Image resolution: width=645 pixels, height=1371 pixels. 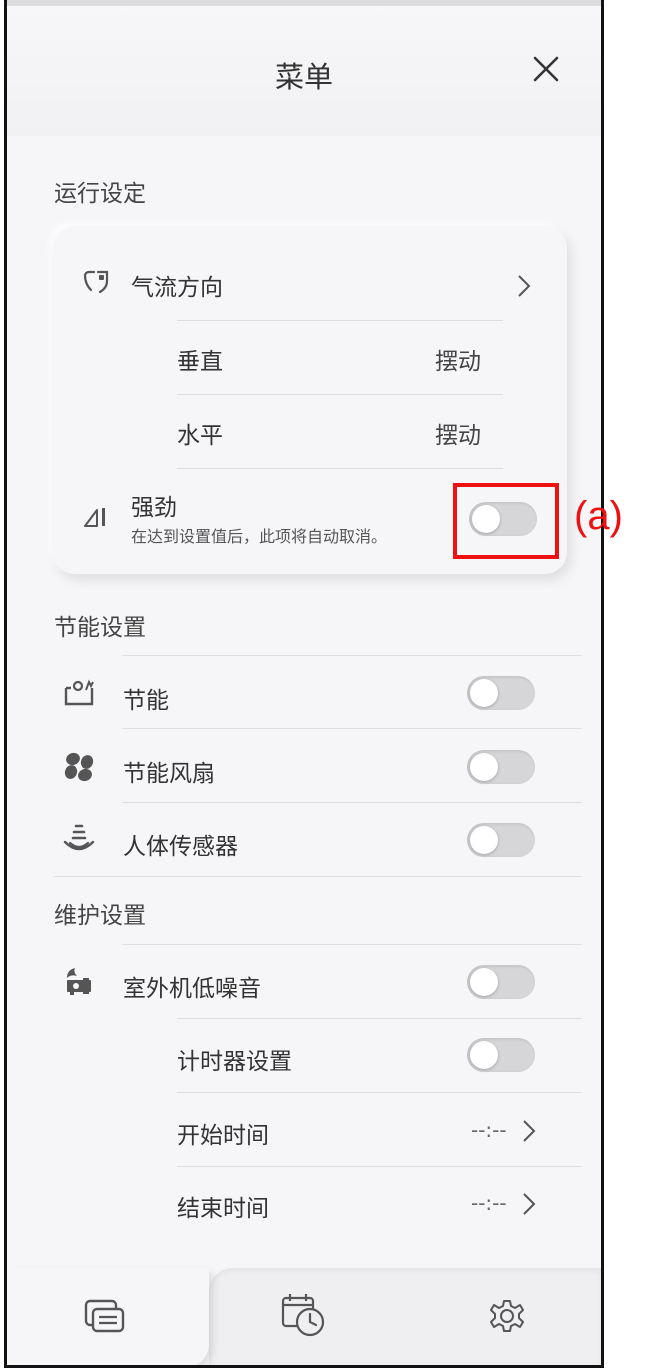 I want to click on page-title: 菜单, so click(x=303, y=77).